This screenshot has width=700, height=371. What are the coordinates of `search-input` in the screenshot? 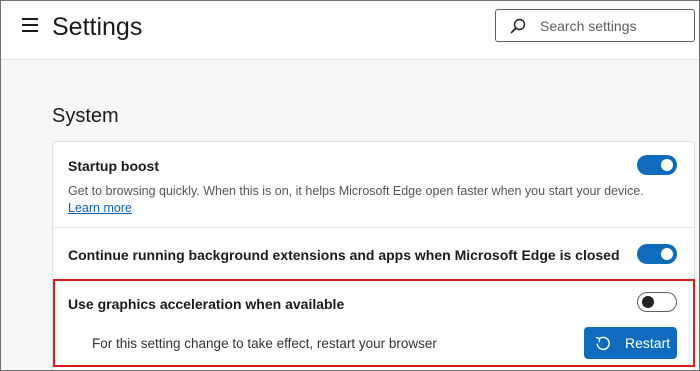 It's located at (615, 26).